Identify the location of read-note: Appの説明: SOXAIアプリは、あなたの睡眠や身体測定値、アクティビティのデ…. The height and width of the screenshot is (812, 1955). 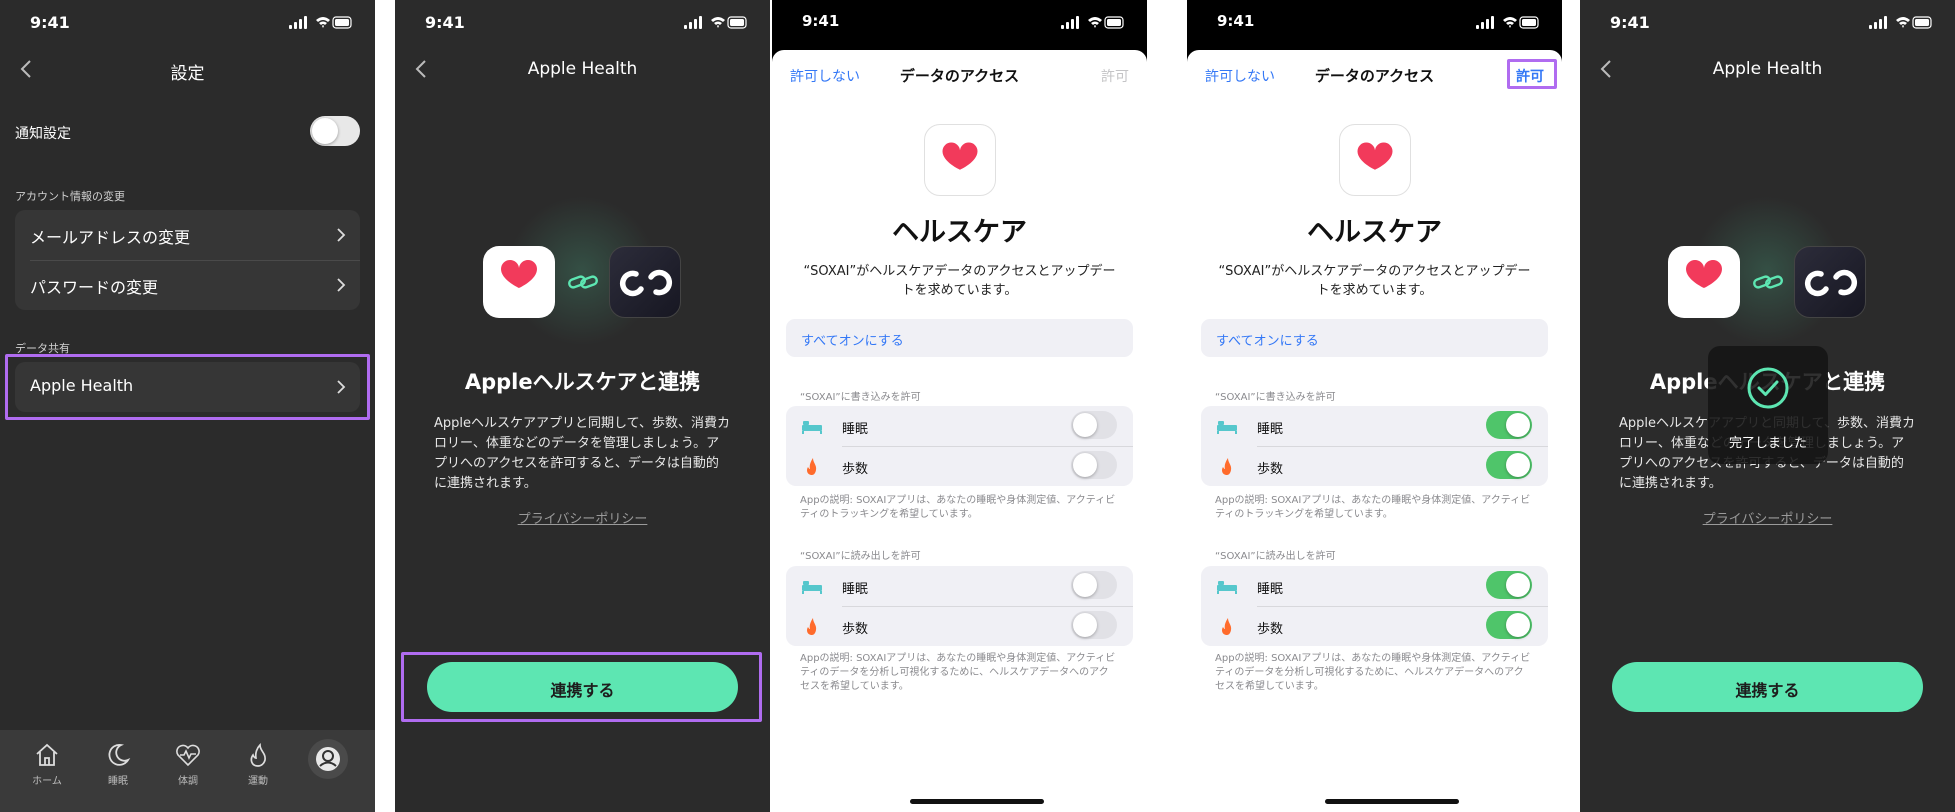
(958, 672).